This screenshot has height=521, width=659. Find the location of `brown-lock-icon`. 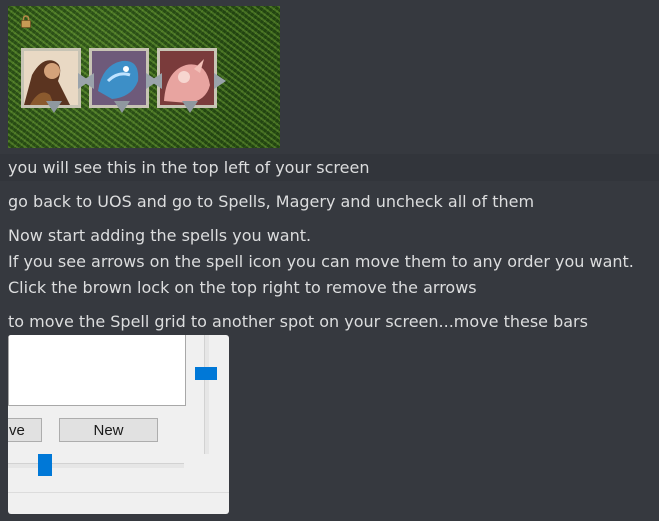

brown-lock-icon is located at coordinates (26, 21).